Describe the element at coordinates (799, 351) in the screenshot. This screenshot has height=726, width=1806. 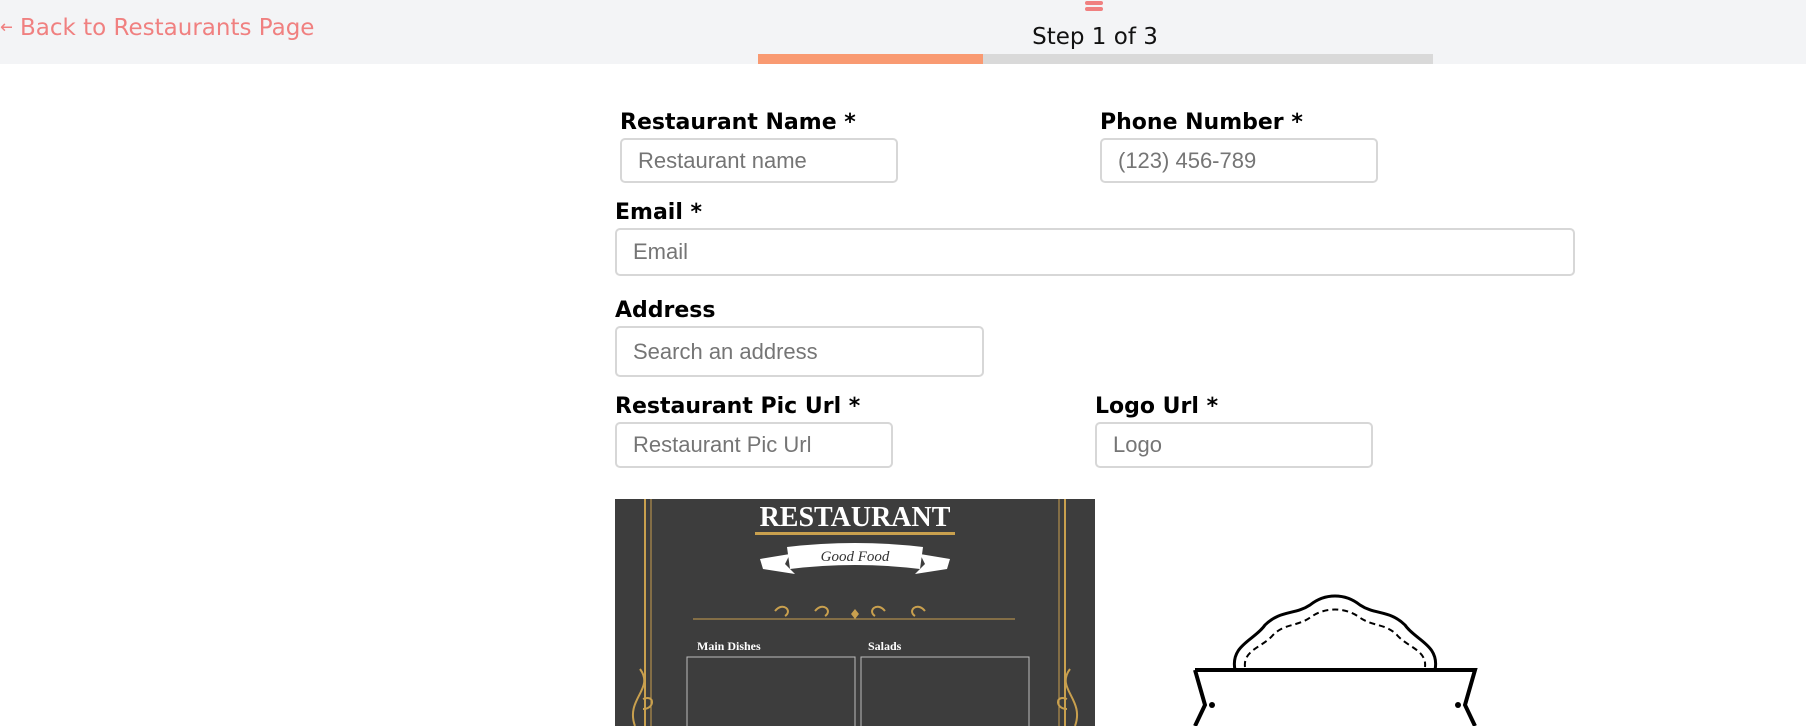
I see `address-search-input` at that location.